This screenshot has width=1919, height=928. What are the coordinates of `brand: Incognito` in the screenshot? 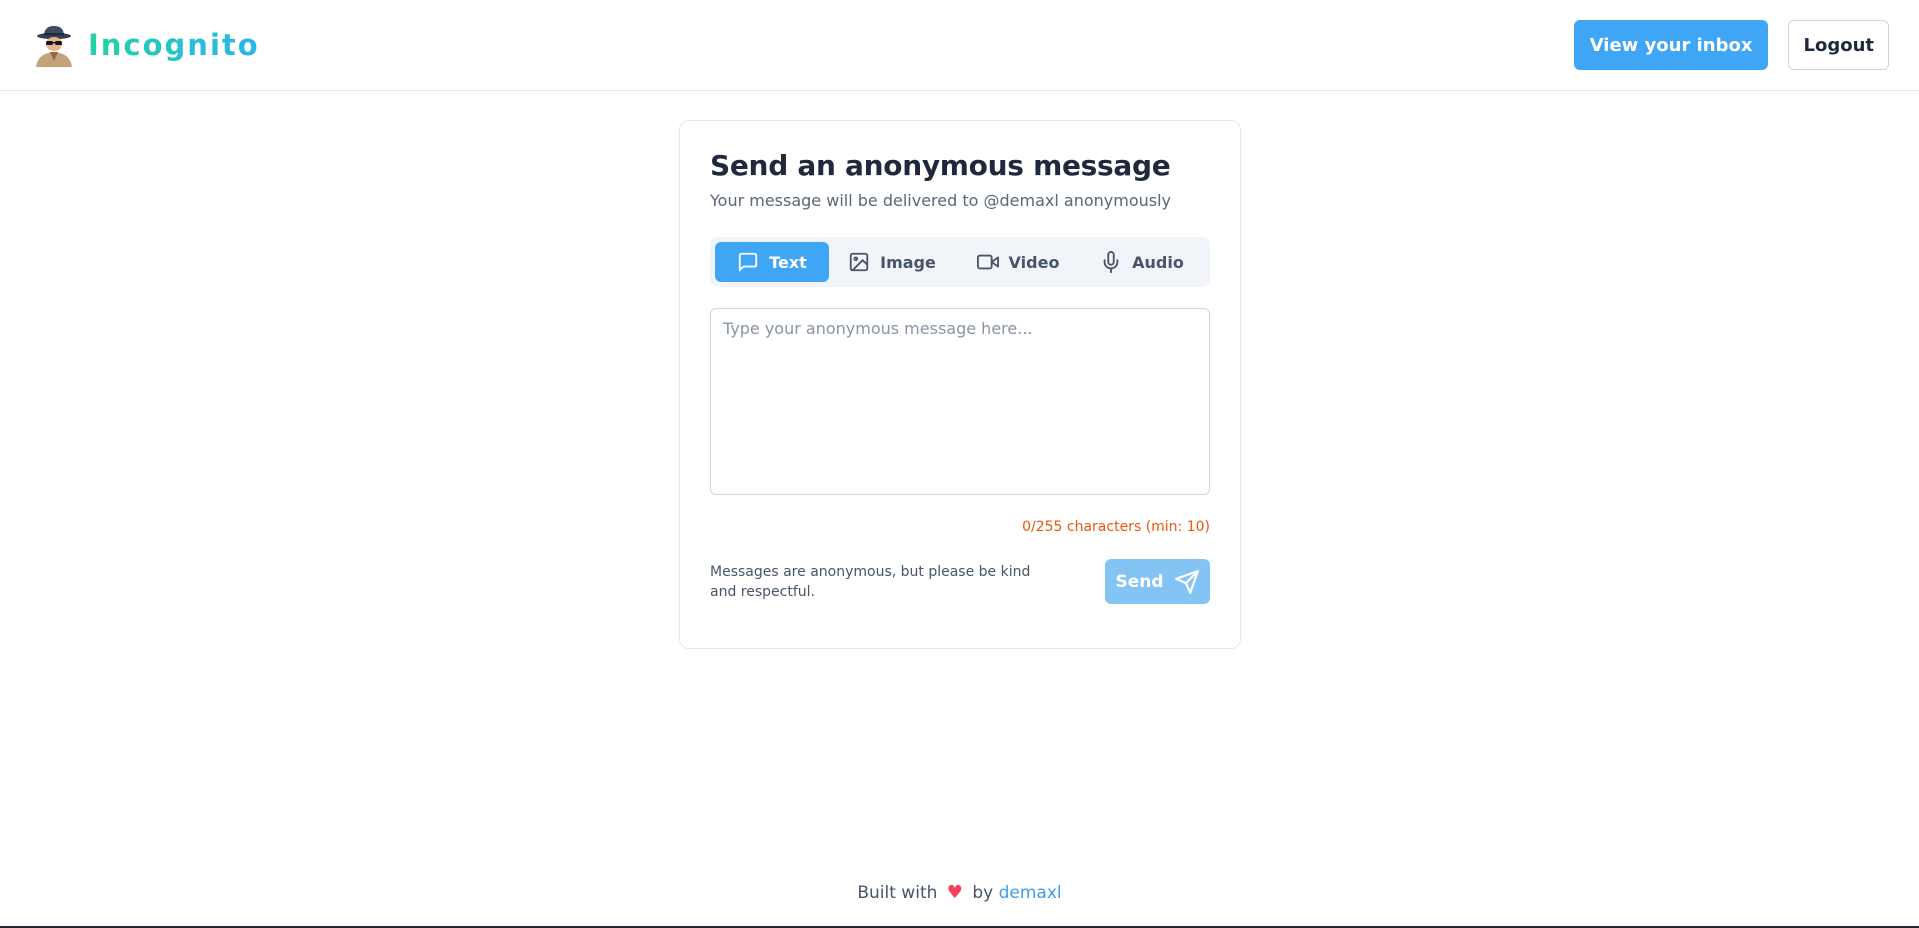 It's located at (146, 45).